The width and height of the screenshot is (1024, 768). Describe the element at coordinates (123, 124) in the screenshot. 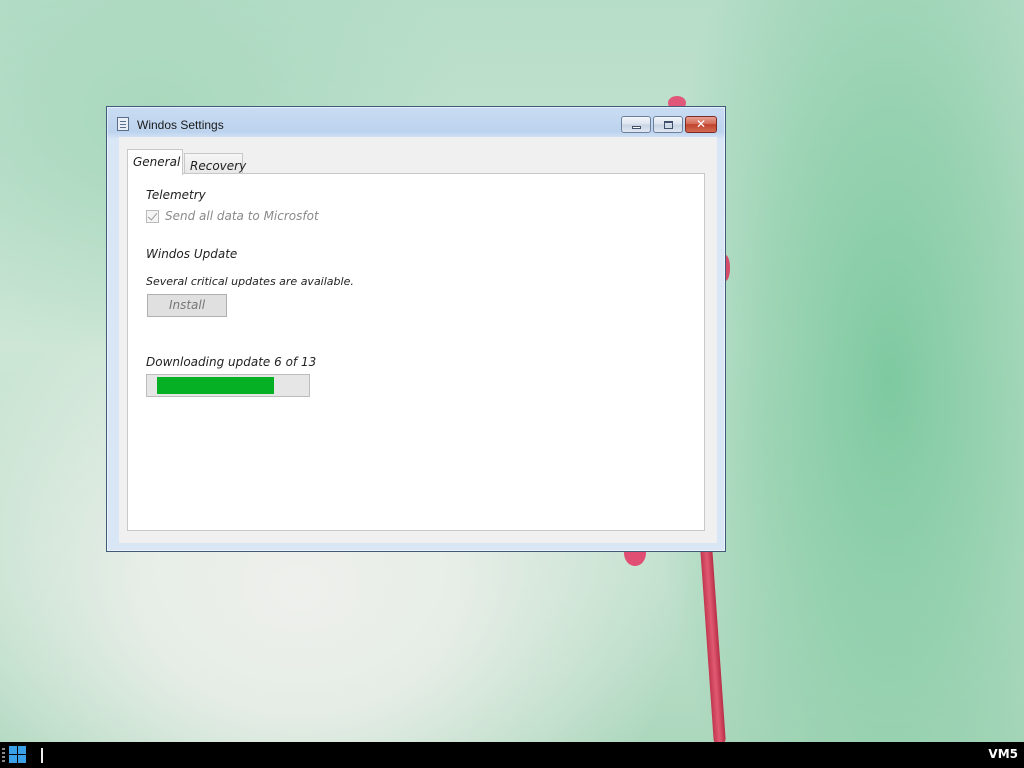

I see `app-icon` at that location.